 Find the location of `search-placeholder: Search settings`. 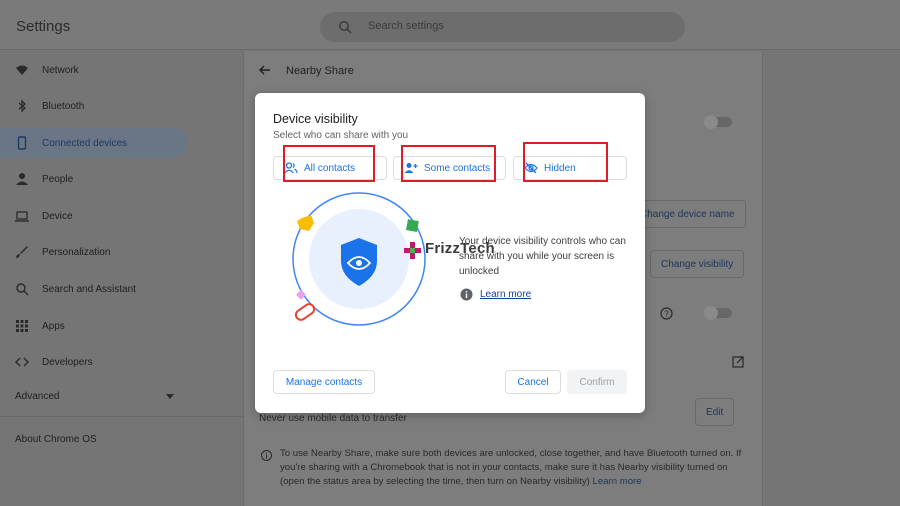

search-placeholder: Search settings is located at coordinates (406, 26).